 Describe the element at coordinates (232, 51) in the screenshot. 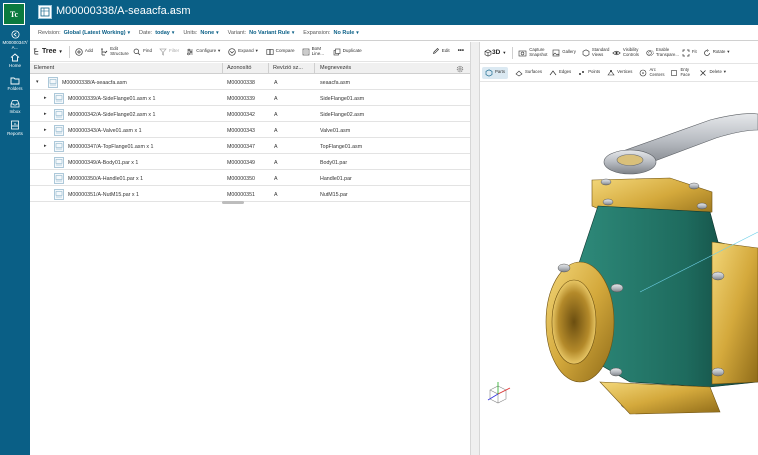

I see `expand-icon` at that location.